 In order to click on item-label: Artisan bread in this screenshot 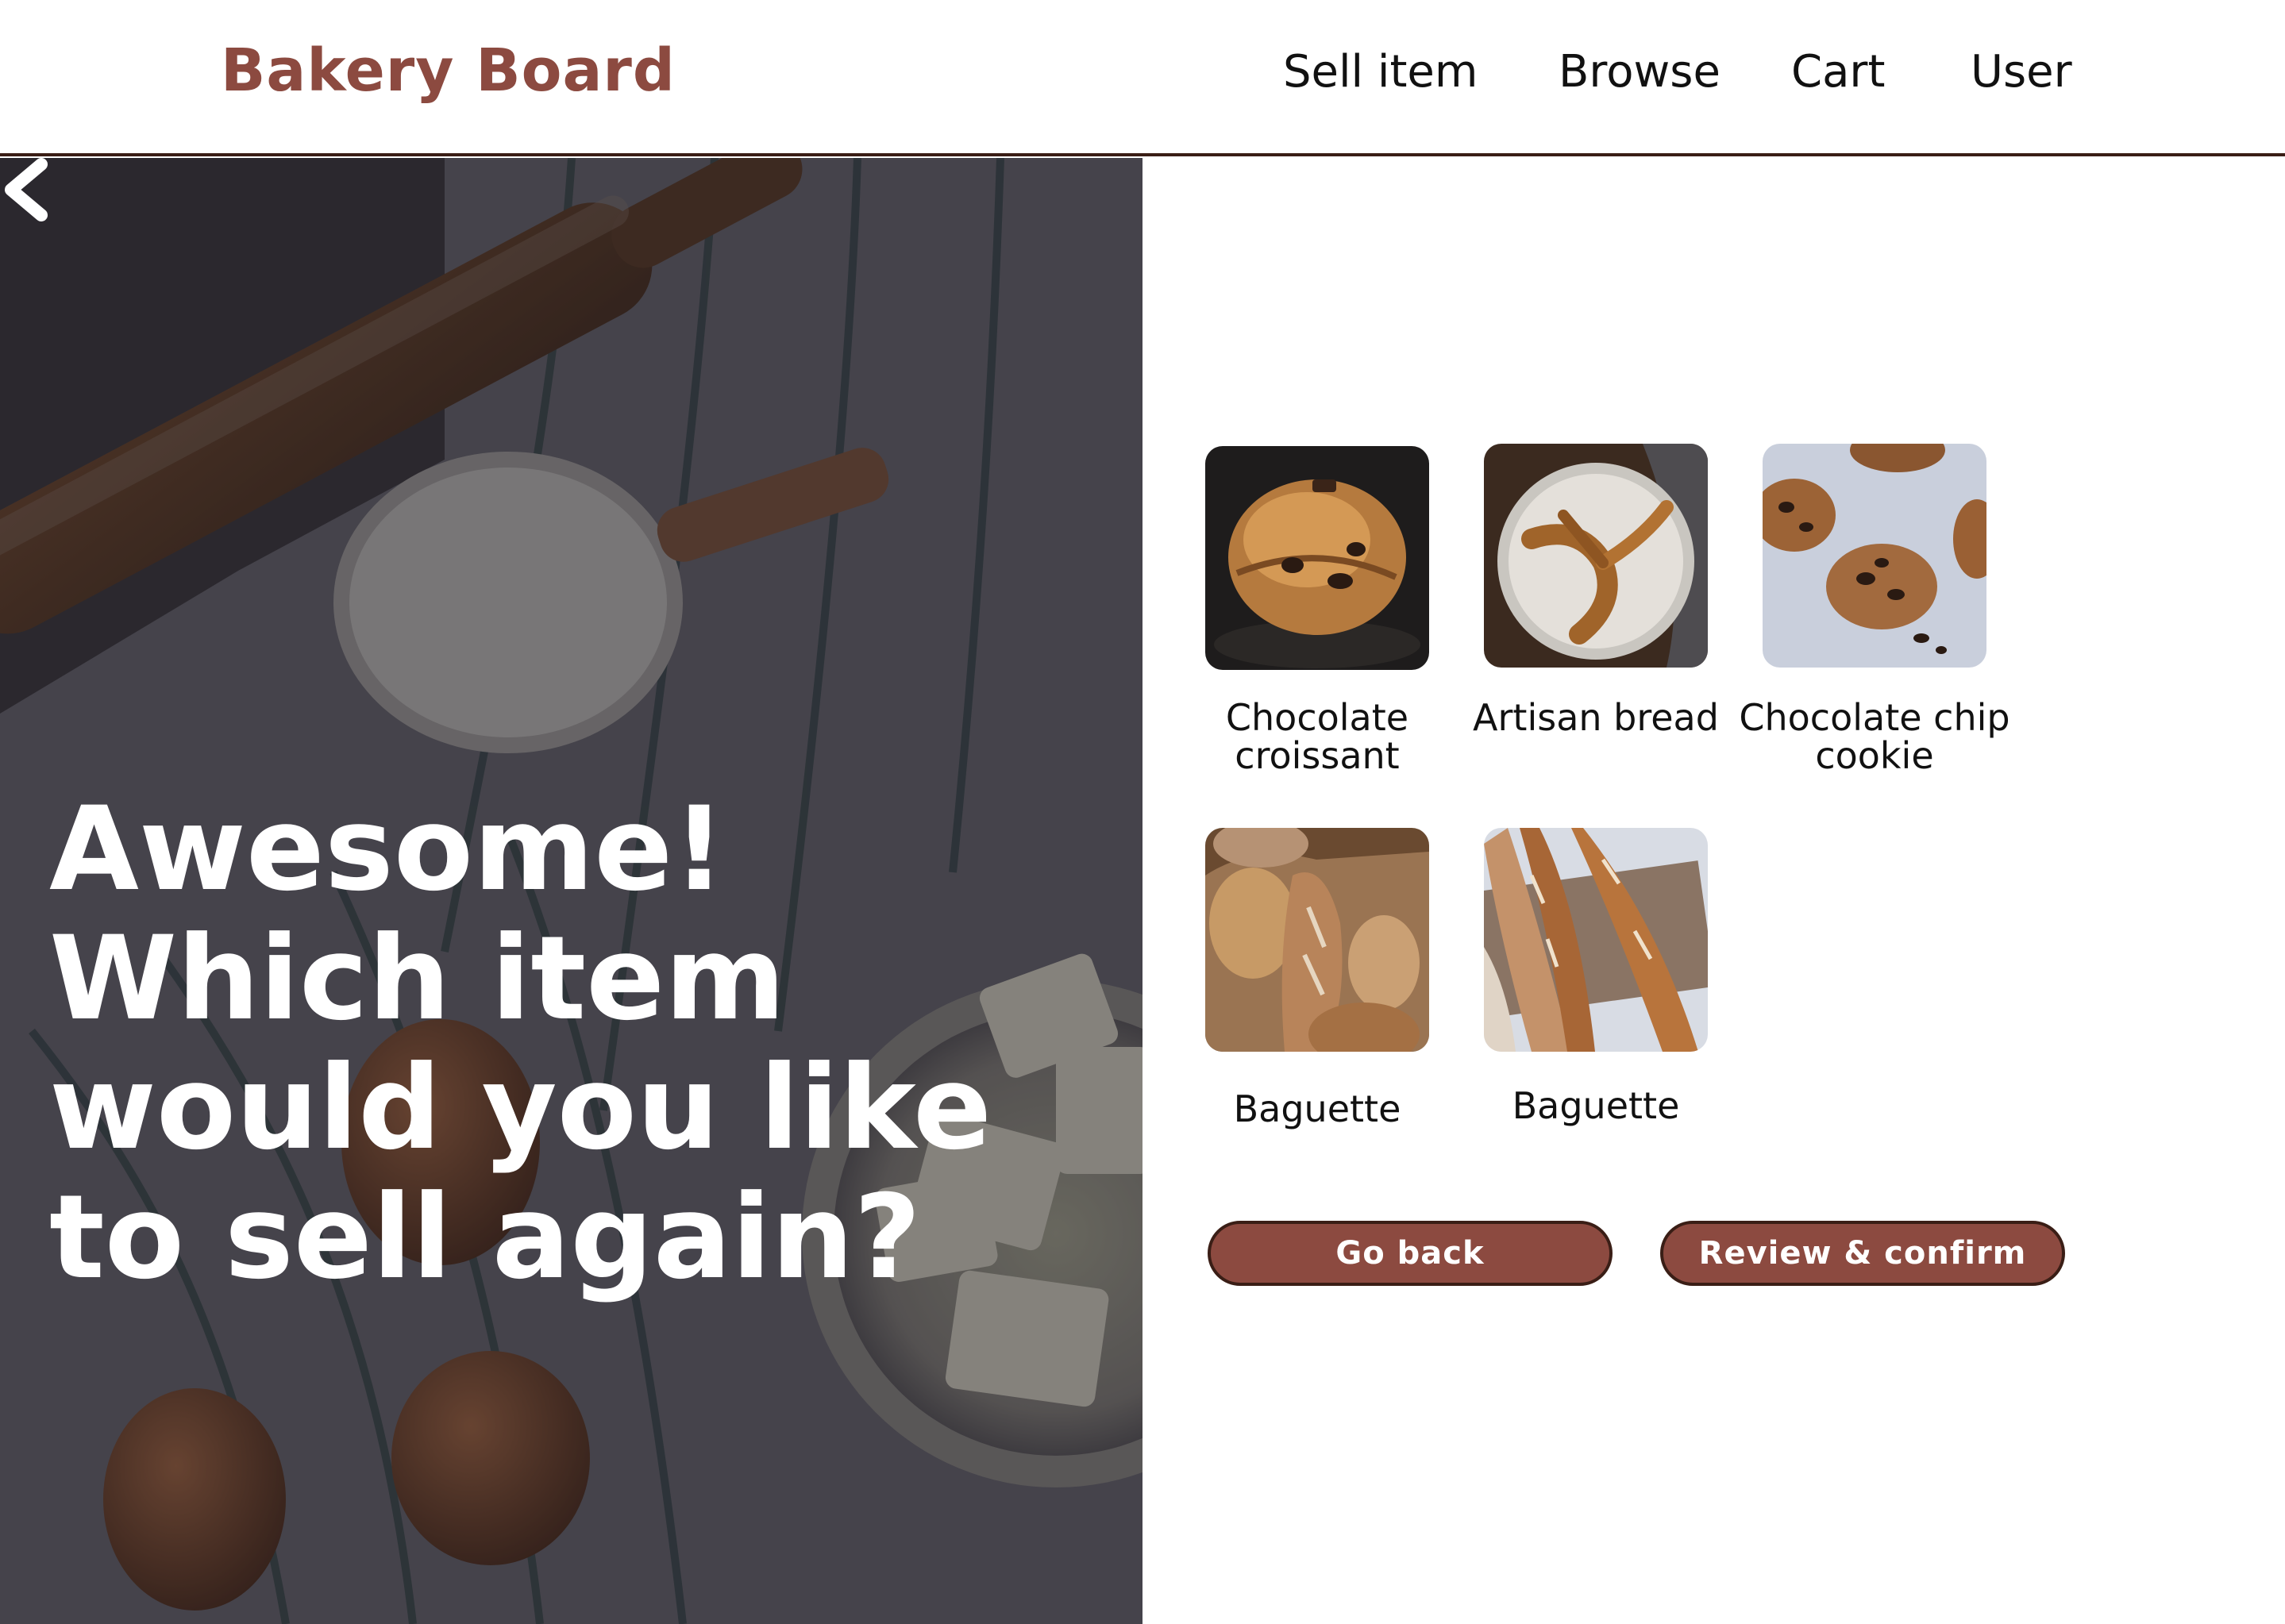, I will do `click(1596, 717)`.